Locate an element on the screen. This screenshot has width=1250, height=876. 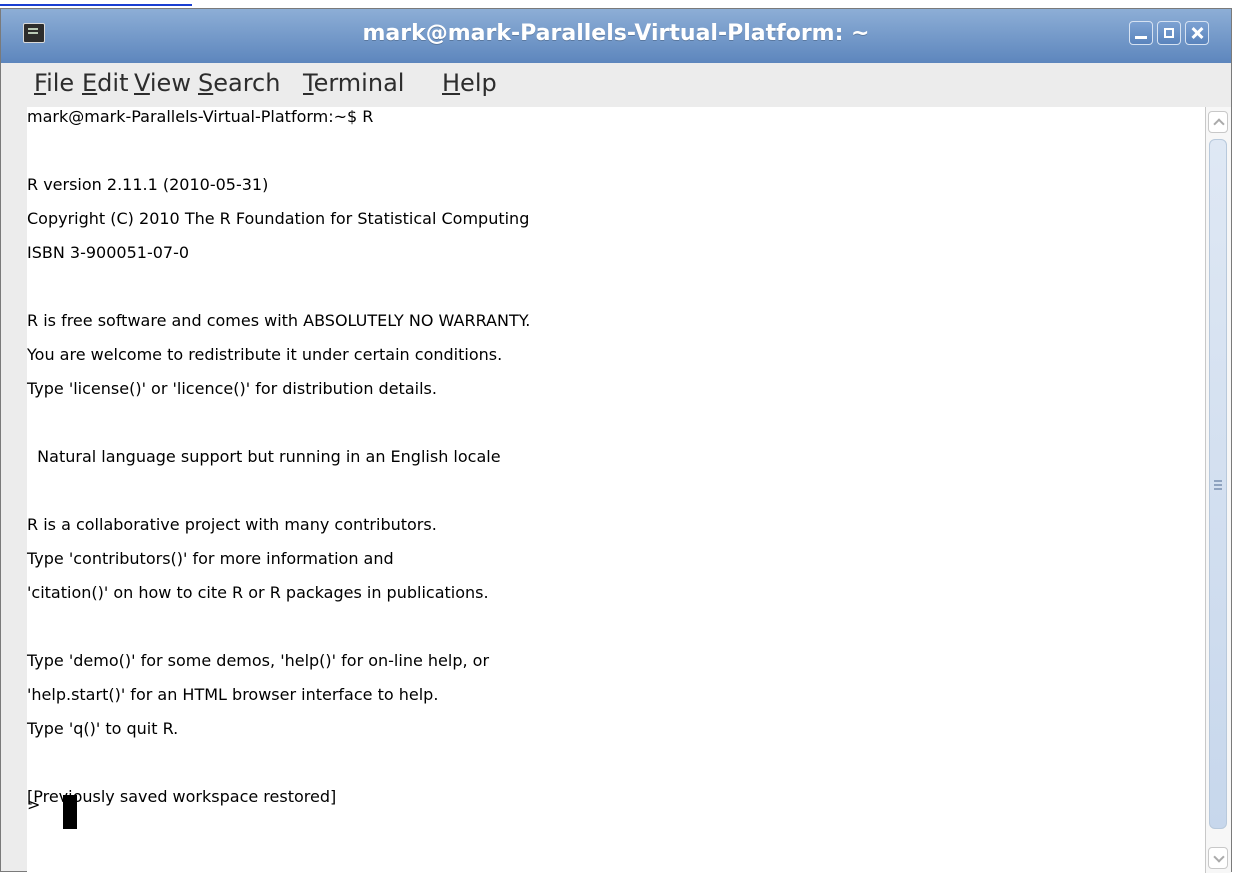
terminal-line: Type 'q()' to quit R. is located at coordinates (103, 728).